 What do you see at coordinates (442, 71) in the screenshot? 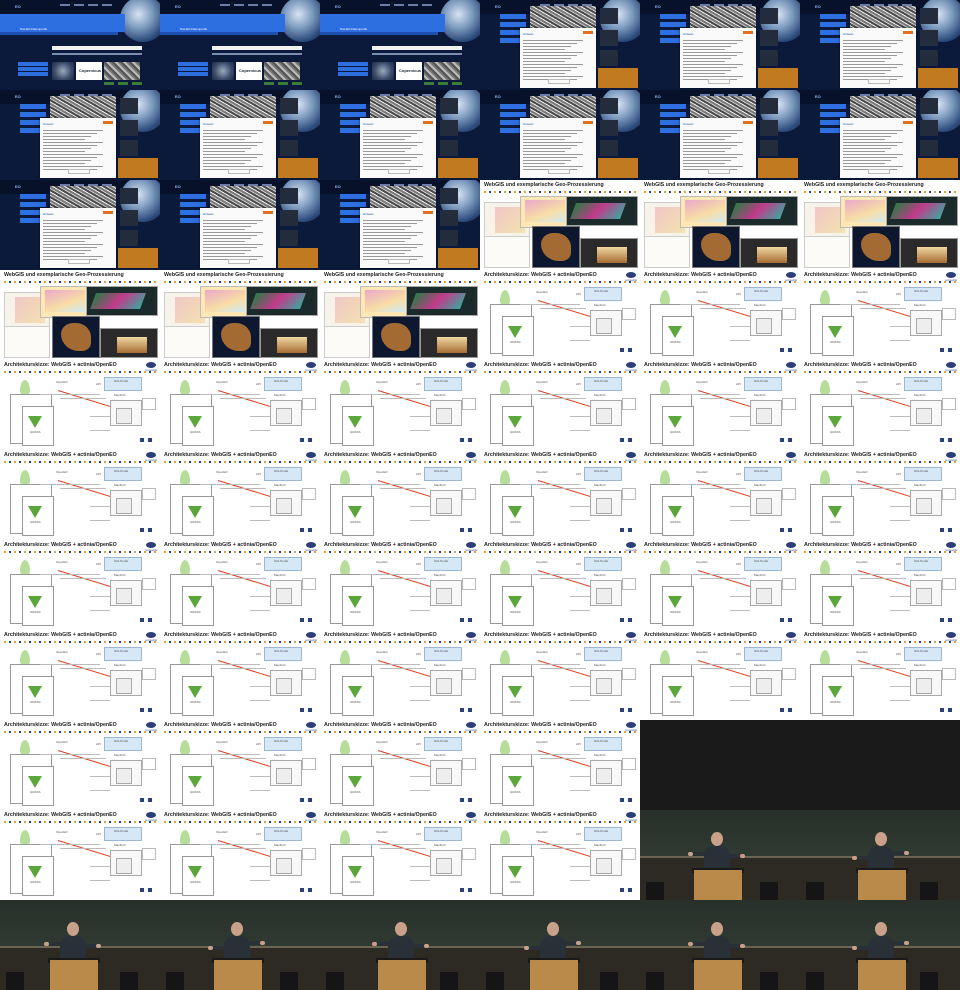
I see `eo-pattern-thumbnail` at bounding box center [442, 71].